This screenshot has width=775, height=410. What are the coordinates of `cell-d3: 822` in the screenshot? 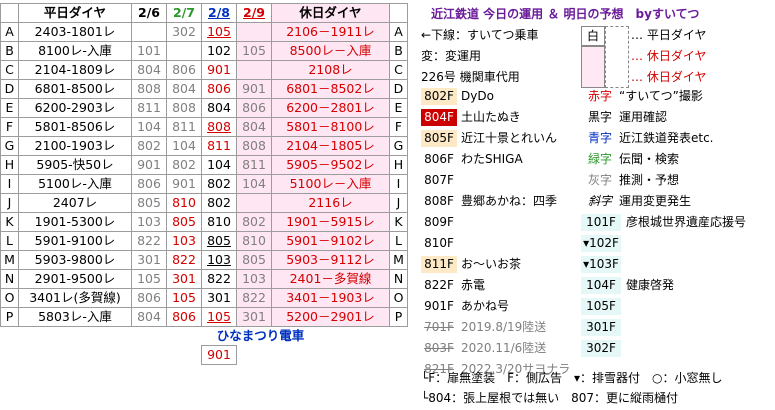 It's located at (219, 279).